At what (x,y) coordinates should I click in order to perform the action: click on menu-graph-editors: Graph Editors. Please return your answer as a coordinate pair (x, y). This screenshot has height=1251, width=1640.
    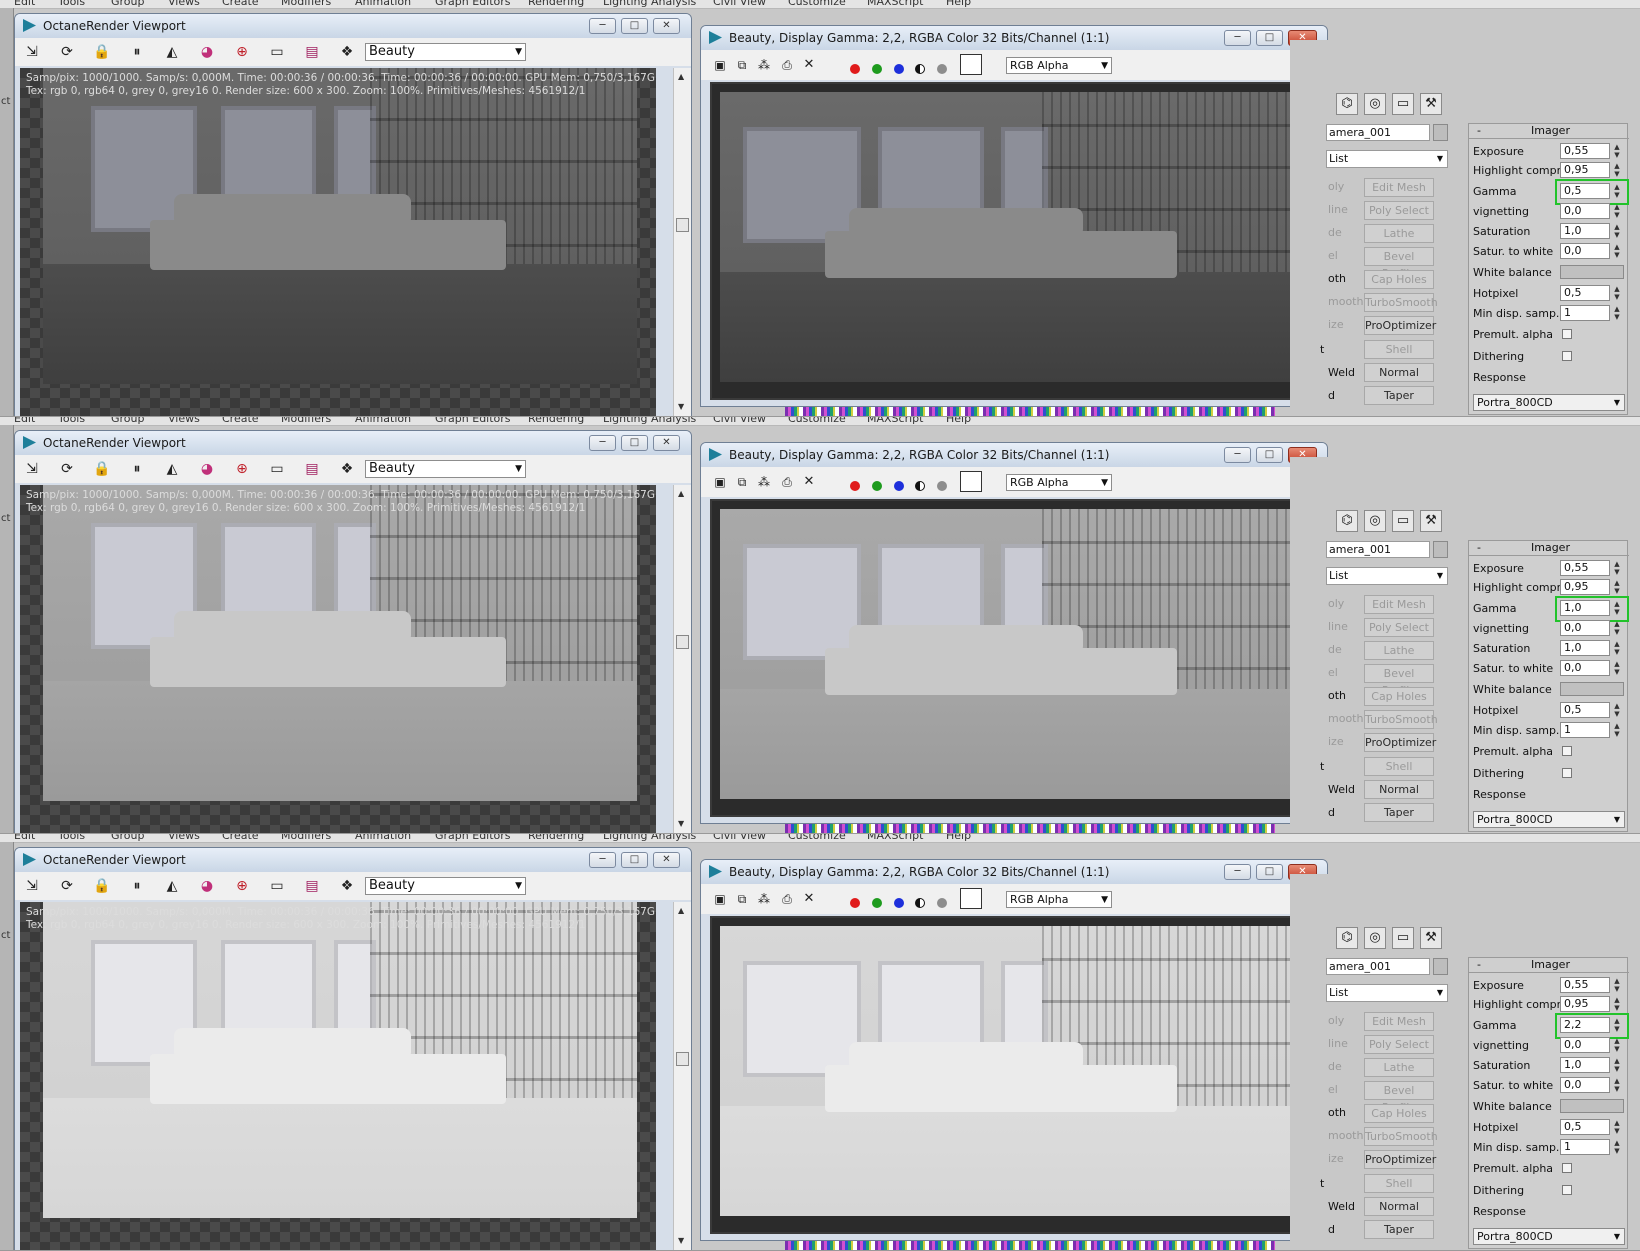
    Looking at the image, I should click on (473, 838).